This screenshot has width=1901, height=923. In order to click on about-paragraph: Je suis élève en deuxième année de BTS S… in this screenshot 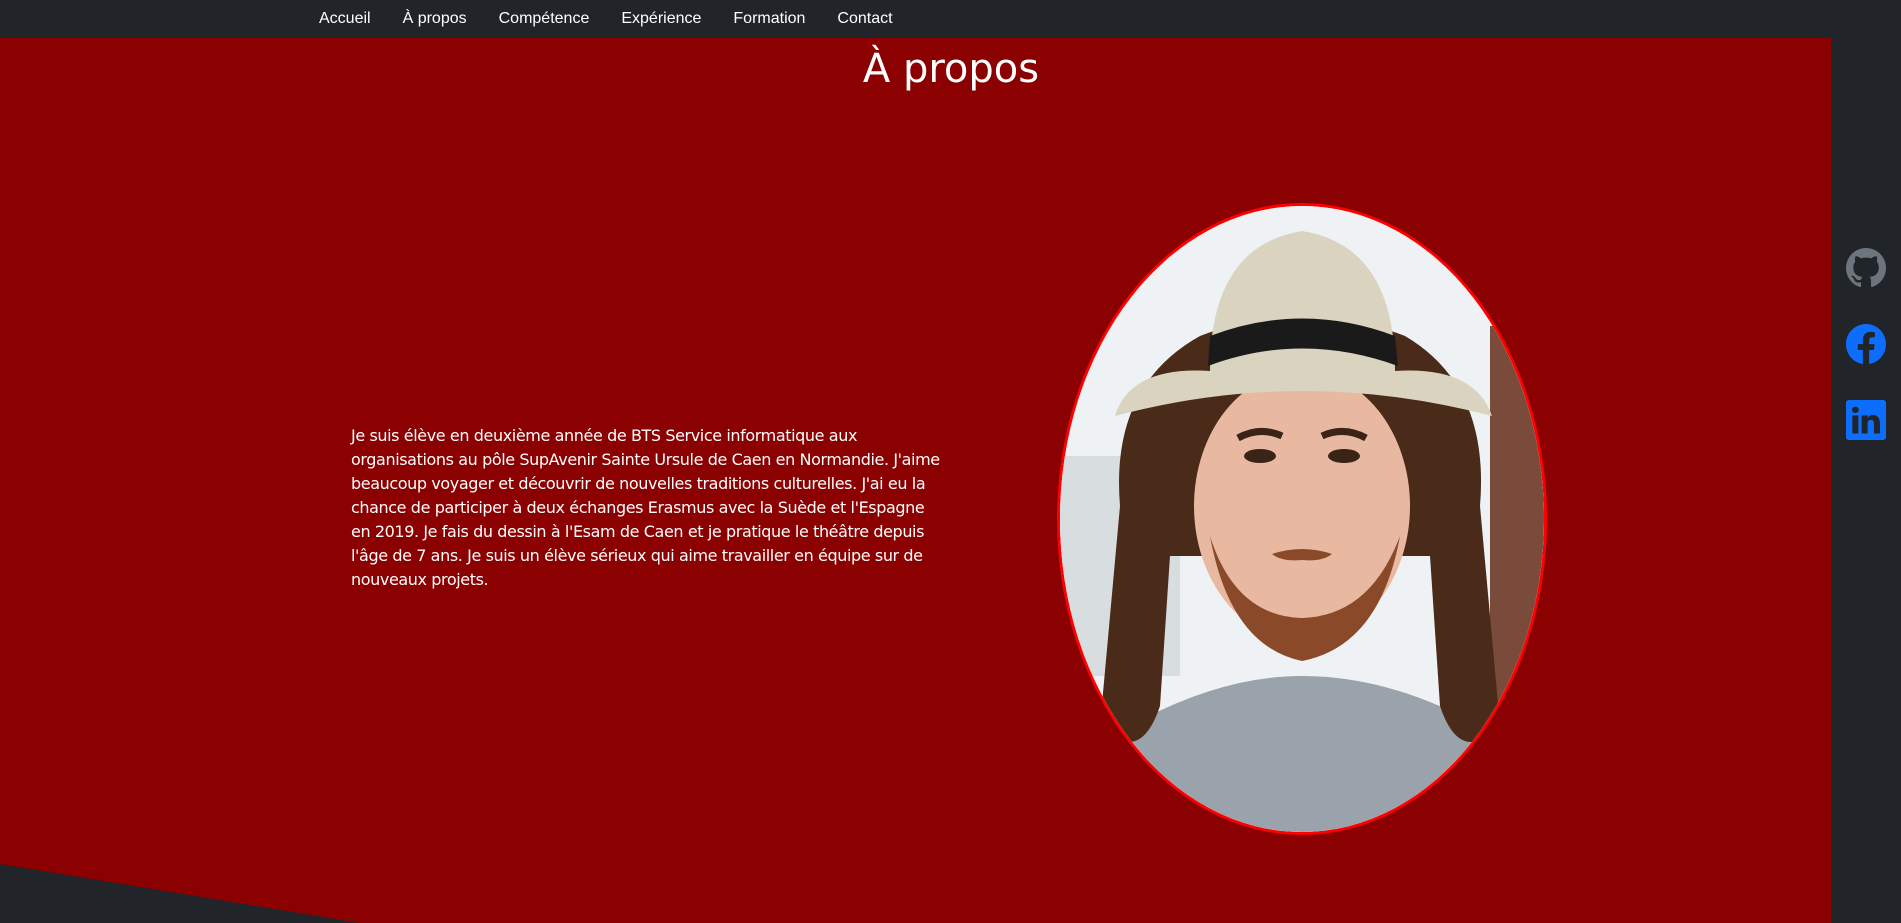, I will do `click(645, 507)`.